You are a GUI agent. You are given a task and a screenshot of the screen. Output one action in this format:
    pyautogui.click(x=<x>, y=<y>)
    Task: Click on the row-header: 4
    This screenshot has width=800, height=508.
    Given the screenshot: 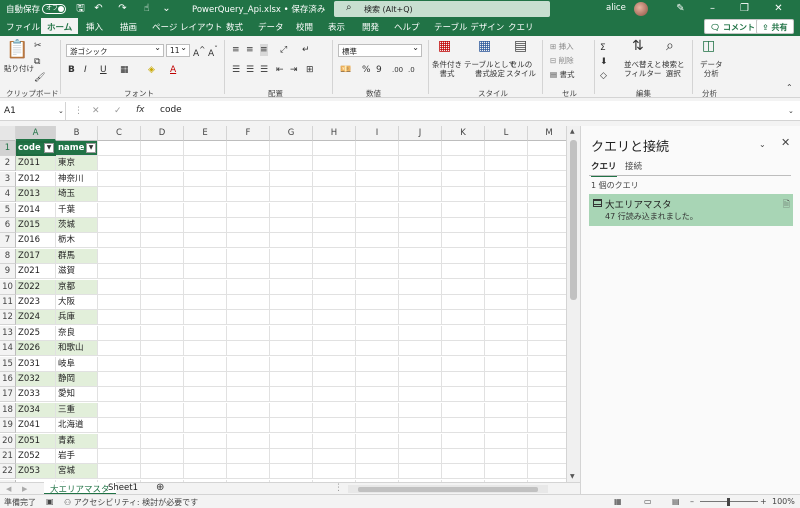 What is the action you would take?
    pyautogui.click(x=8, y=195)
    